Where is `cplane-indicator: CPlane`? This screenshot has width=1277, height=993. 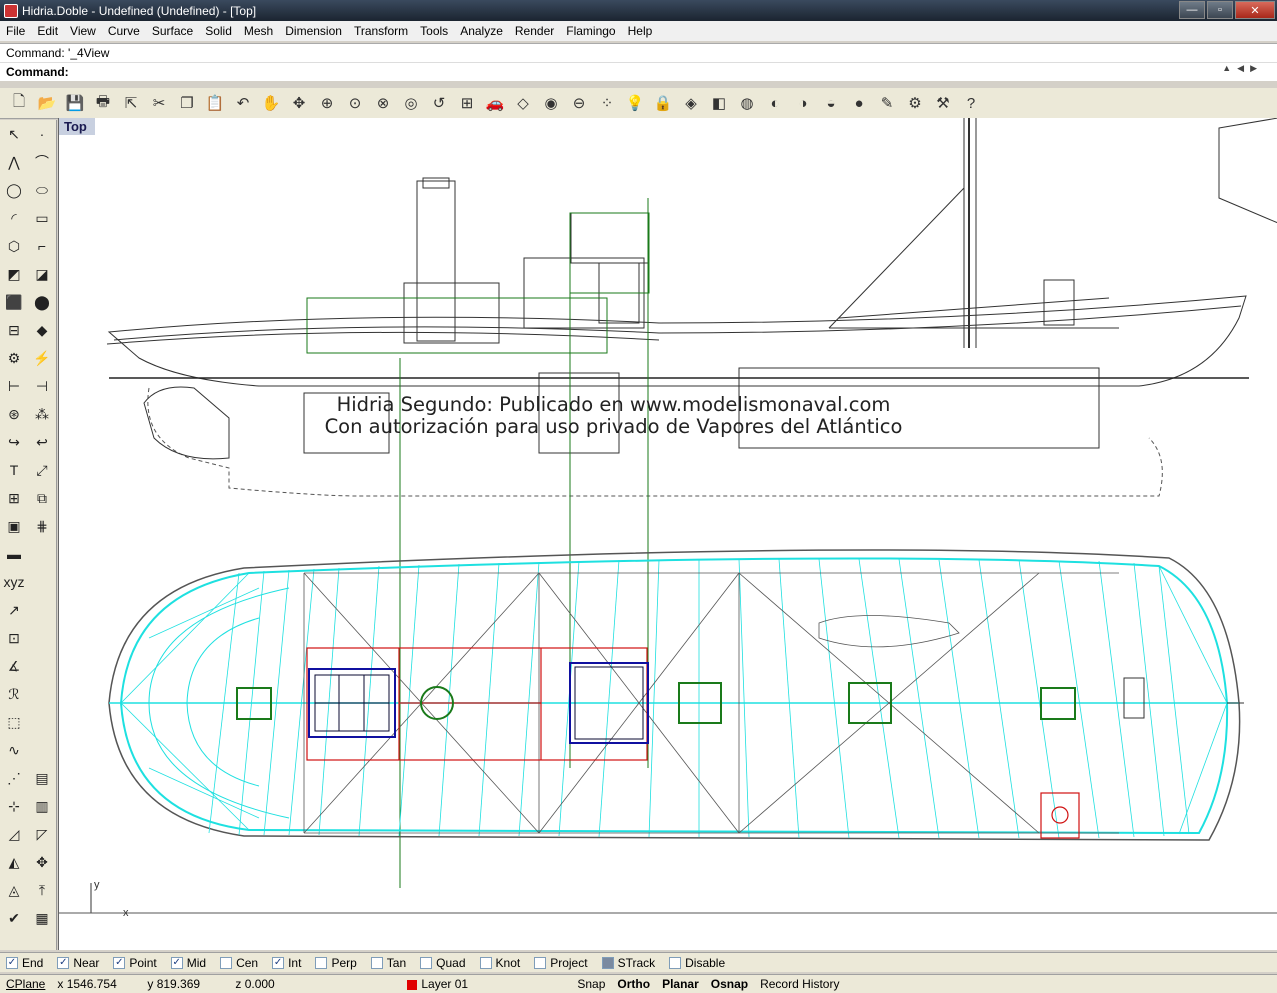 cplane-indicator: CPlane is located at coordinates (25, 984).